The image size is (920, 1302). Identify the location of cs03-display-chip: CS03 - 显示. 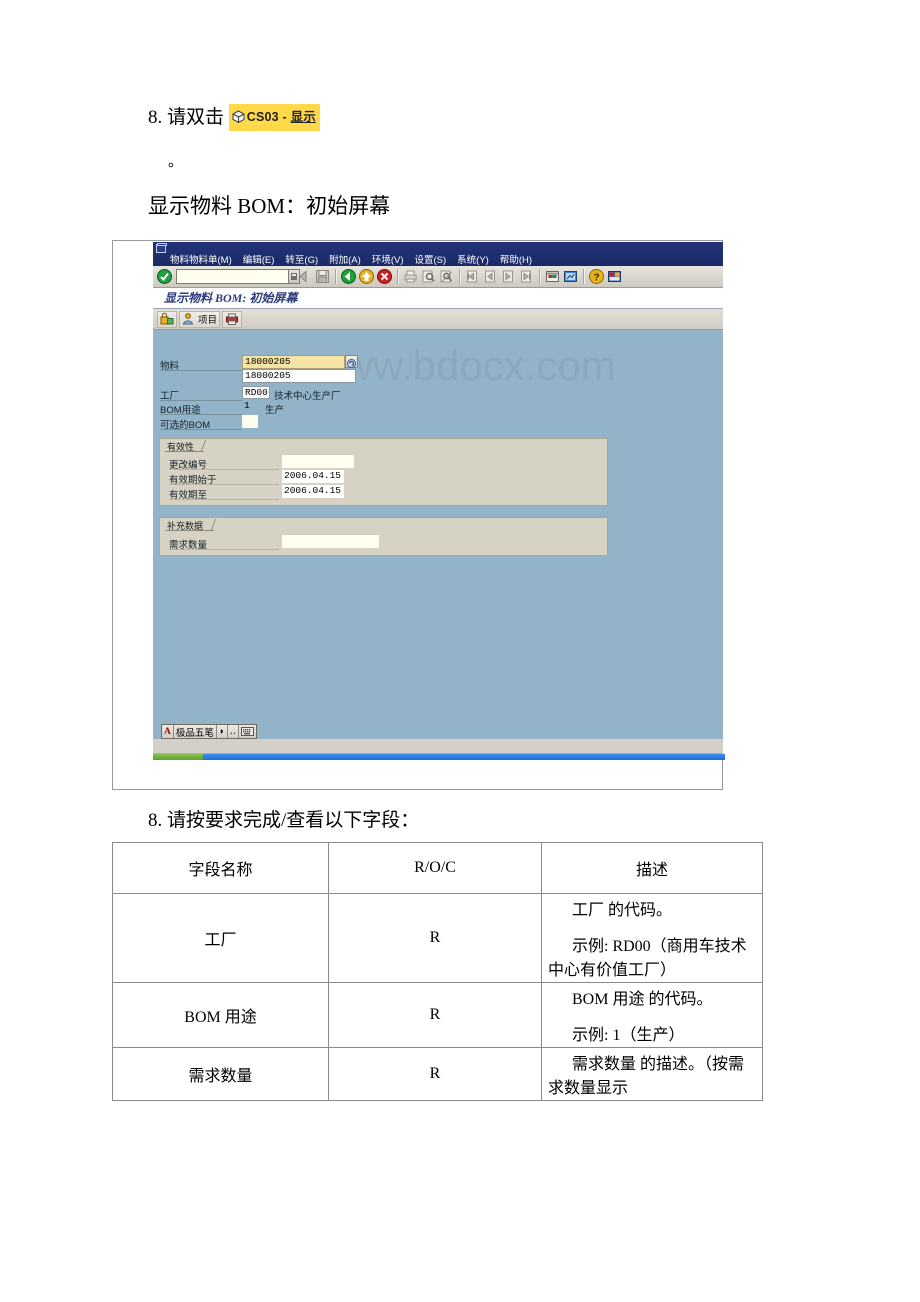
(274, 117).